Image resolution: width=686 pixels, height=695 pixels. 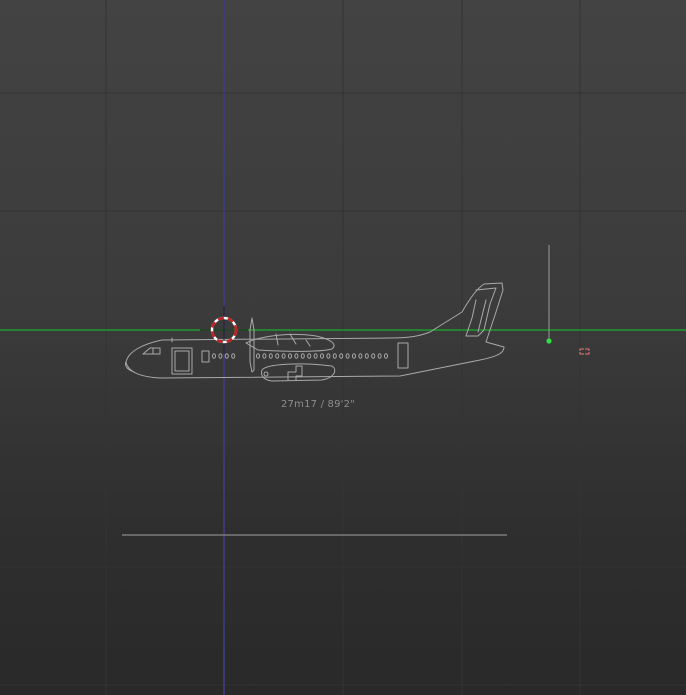 What do you see at coordinates (587, 353) in the screenshot?
I see `selection-corner-br` at bounding box center [587, 353].